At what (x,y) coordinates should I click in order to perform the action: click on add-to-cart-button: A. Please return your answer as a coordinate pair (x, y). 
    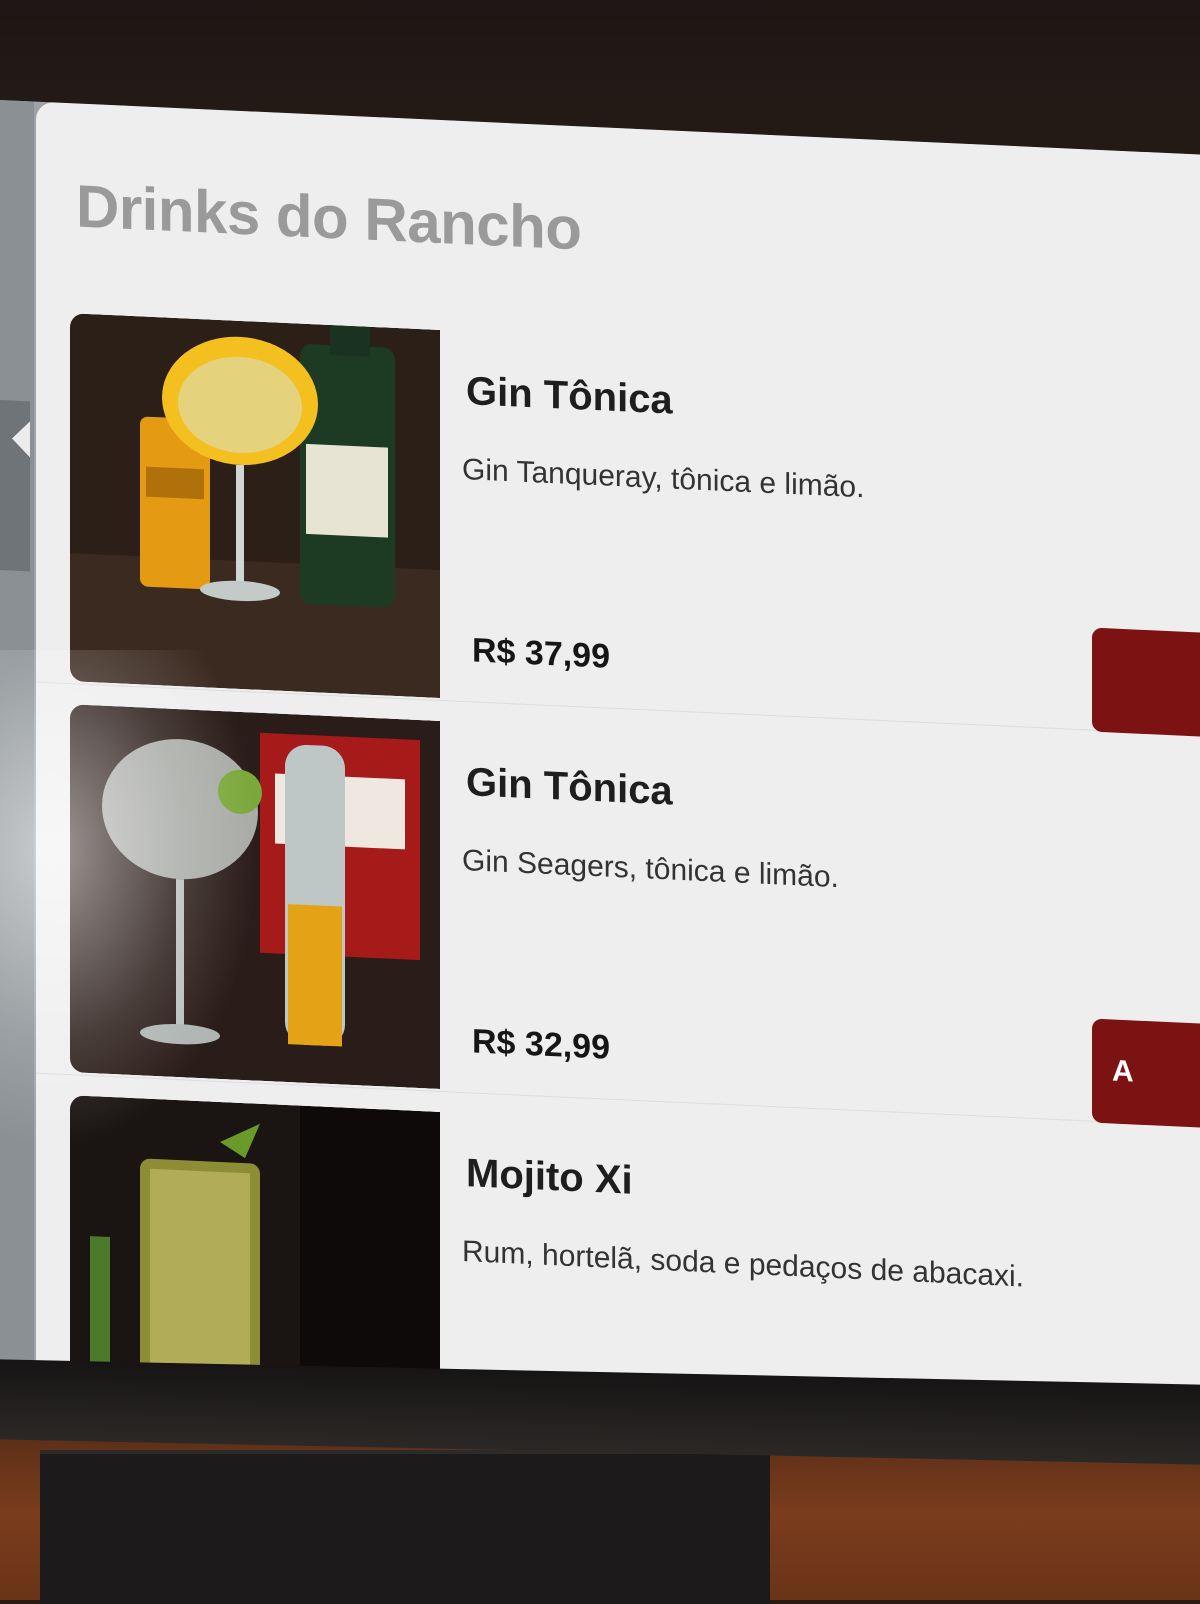
    Looking at the image, I should click on (1146, 1073).